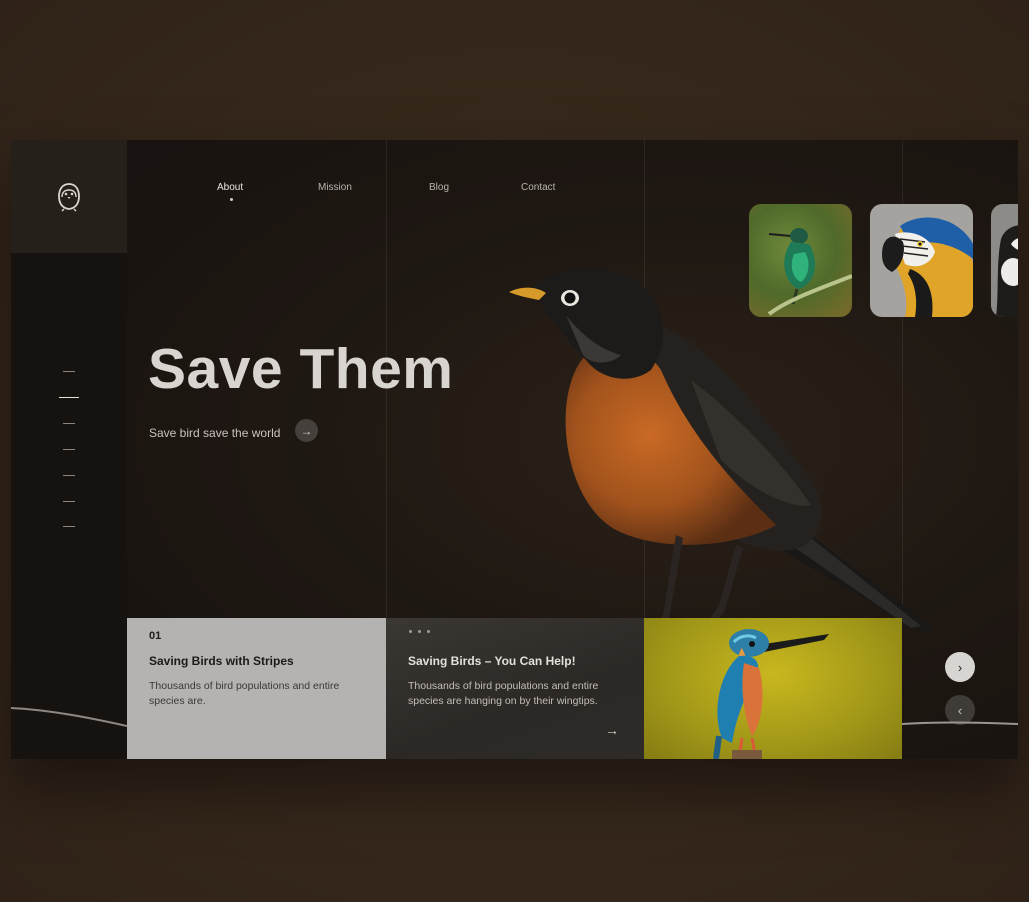 The width and height of the screenshot is (1029, 902). I want to click on thumbnail-puffin, so click(1004, 260).